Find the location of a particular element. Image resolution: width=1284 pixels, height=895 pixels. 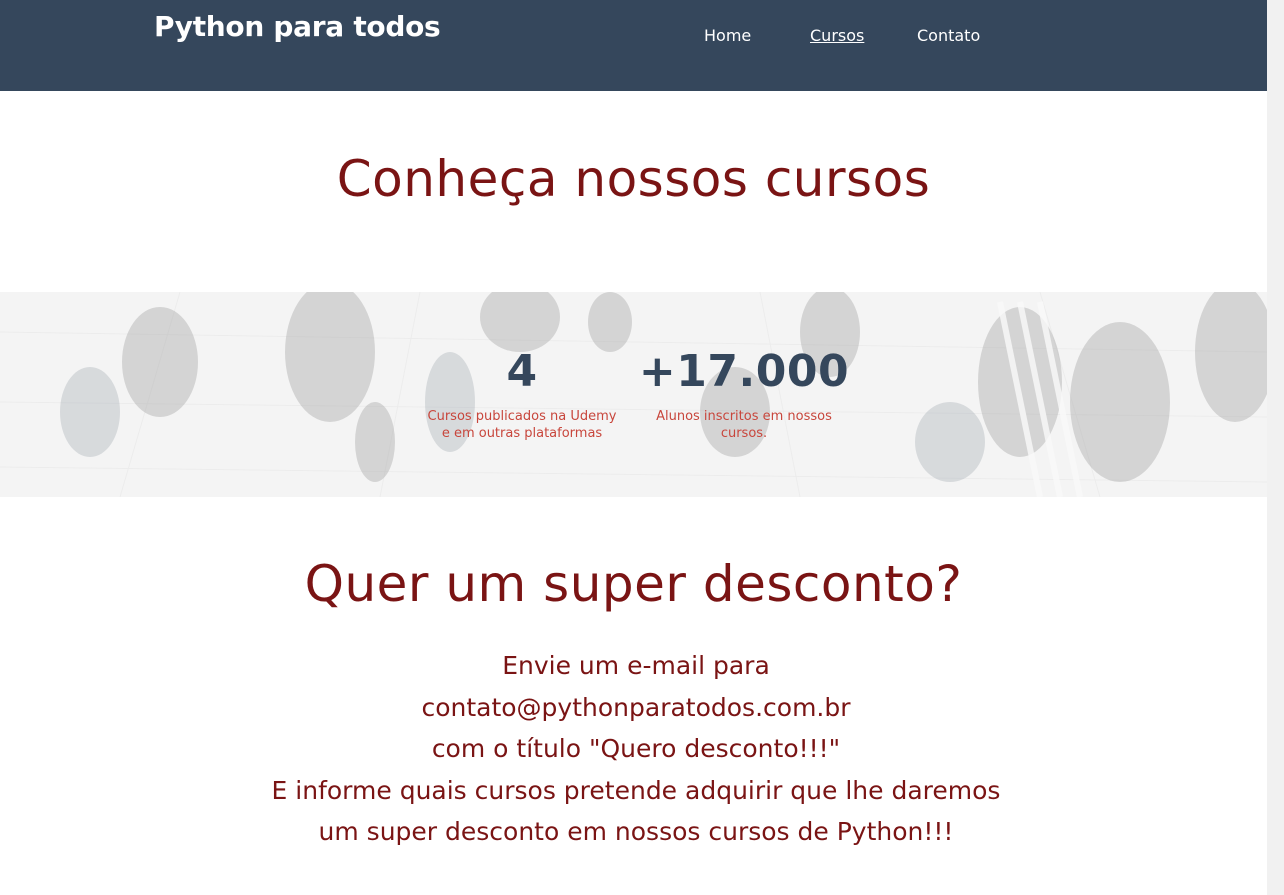

site-brand: Python para todos is located at coordinates (297, 26).